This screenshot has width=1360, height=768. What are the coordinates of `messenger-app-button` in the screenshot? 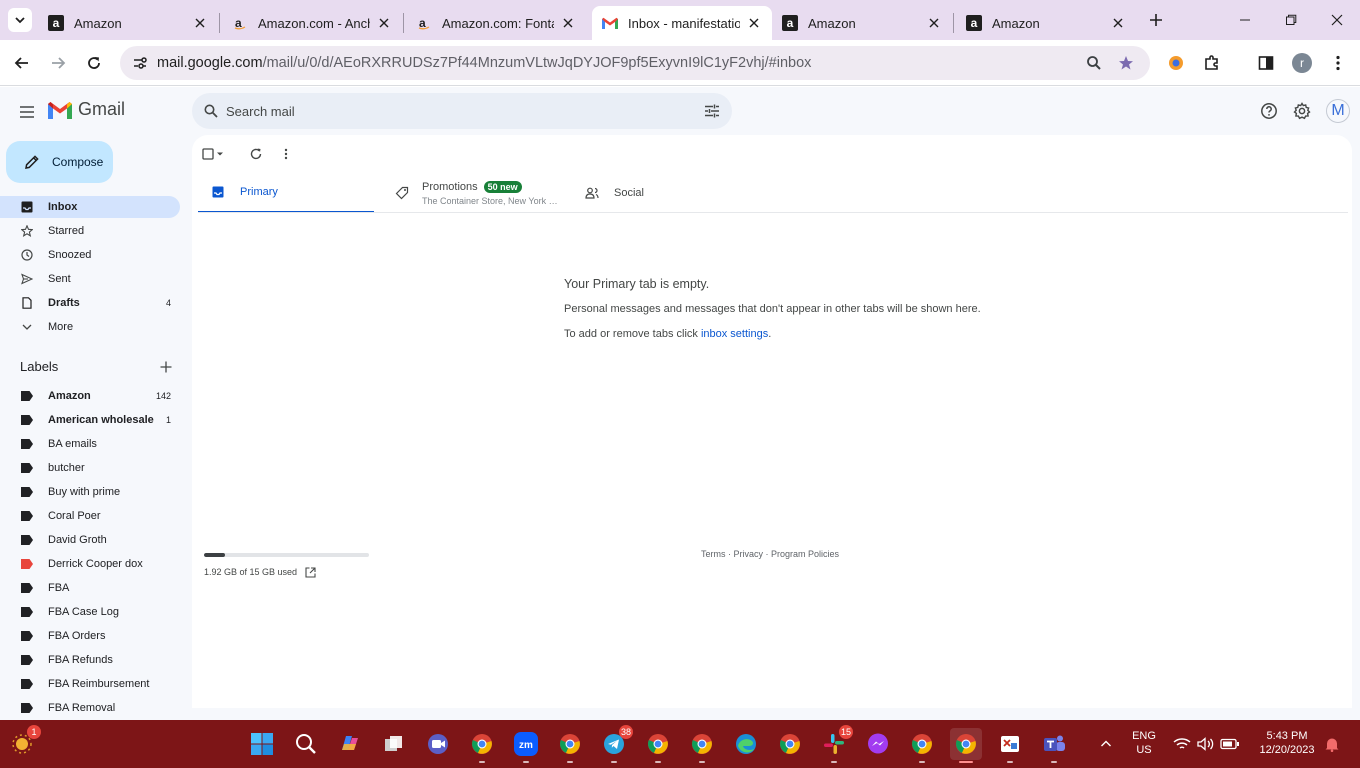 It's located at (878, 744).